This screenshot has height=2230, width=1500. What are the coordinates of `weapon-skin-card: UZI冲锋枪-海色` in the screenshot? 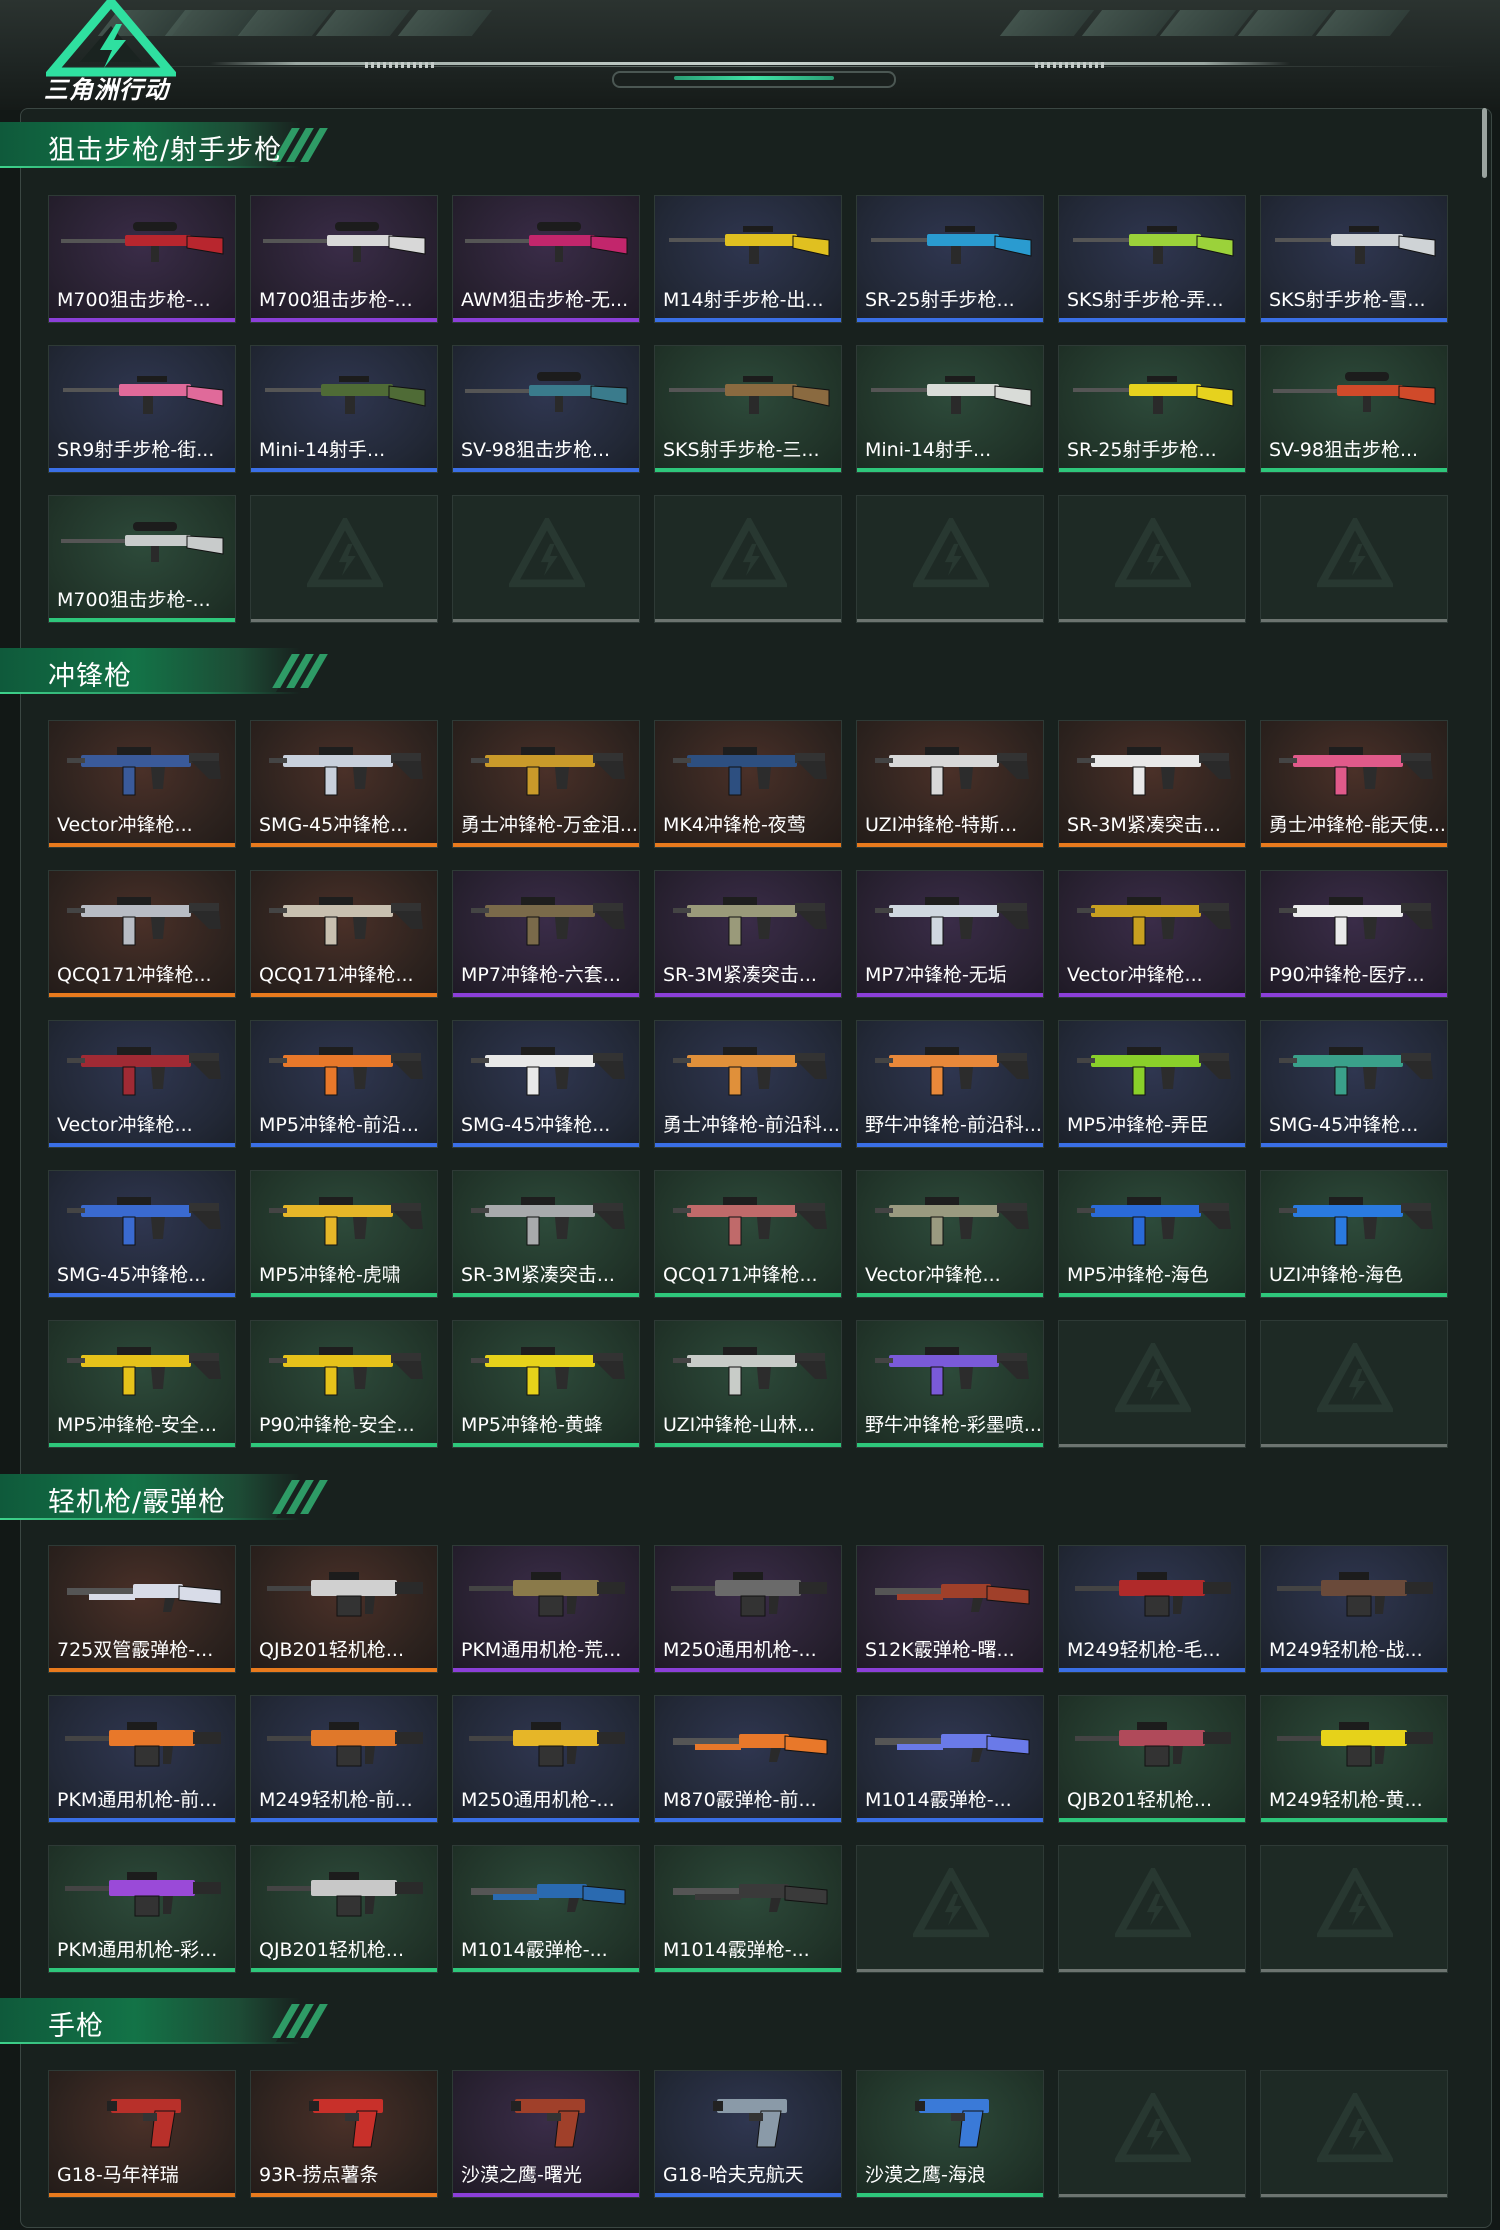 It's located at (1354, 1234).